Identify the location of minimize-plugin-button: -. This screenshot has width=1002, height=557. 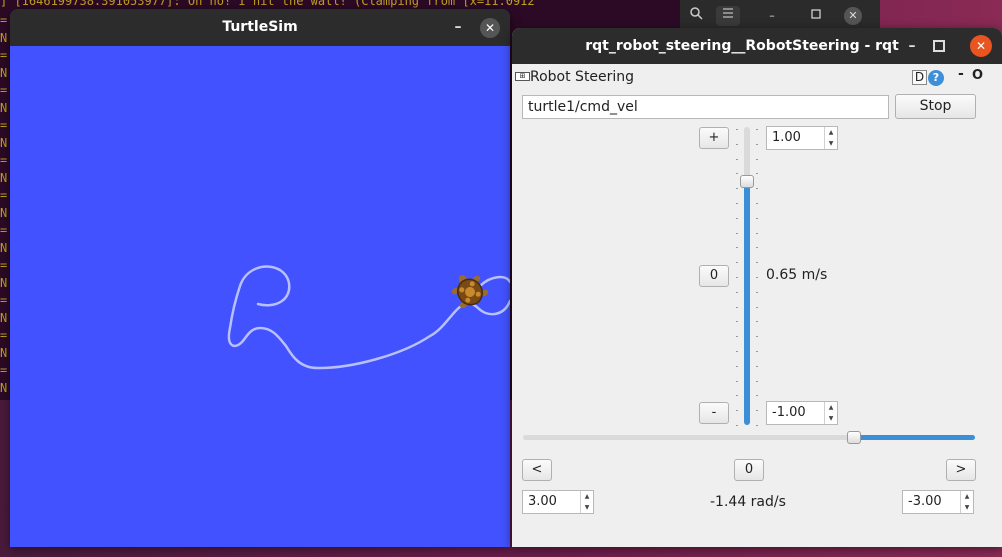
(961, 74).